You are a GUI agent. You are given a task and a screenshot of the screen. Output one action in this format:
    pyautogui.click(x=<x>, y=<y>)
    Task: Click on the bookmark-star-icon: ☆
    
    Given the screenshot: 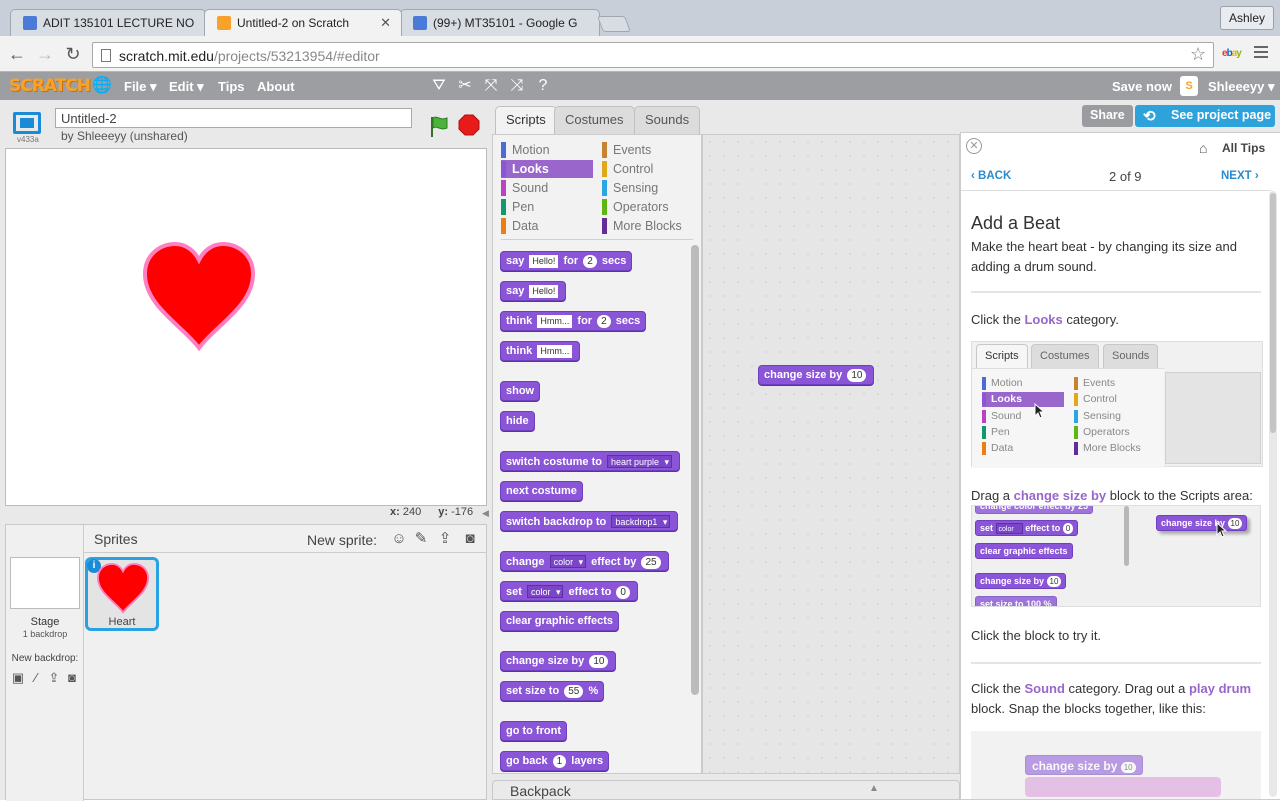 What is the action you would take?
    pyautogui.click(x=1198, y=54)
    